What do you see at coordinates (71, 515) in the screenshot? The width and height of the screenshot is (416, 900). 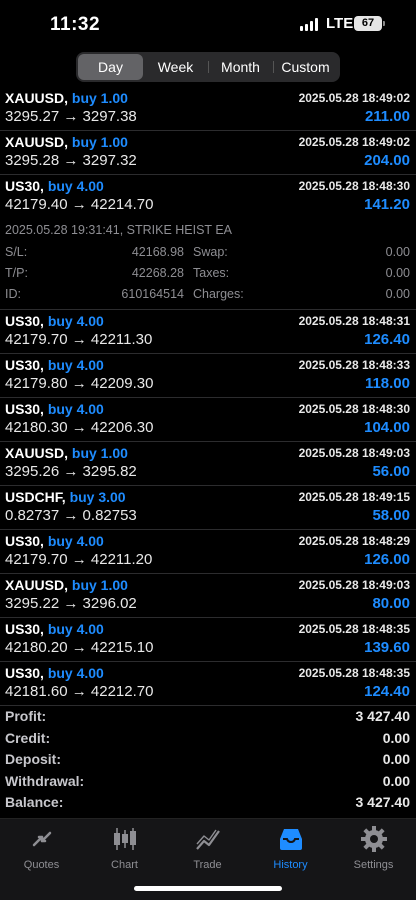 I see `trade-prices: 0.82737 → 0.82753` at bounding box center [71, 515].